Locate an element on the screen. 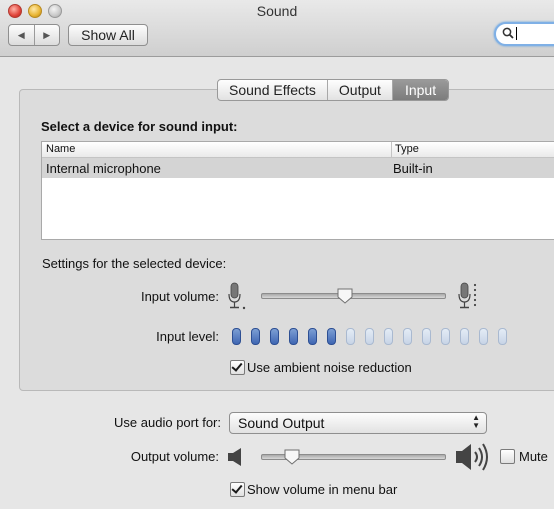 The width and height of the screenshot is (554, 509). audio-port-value: Sound Output is located at coordinates (281, 423).